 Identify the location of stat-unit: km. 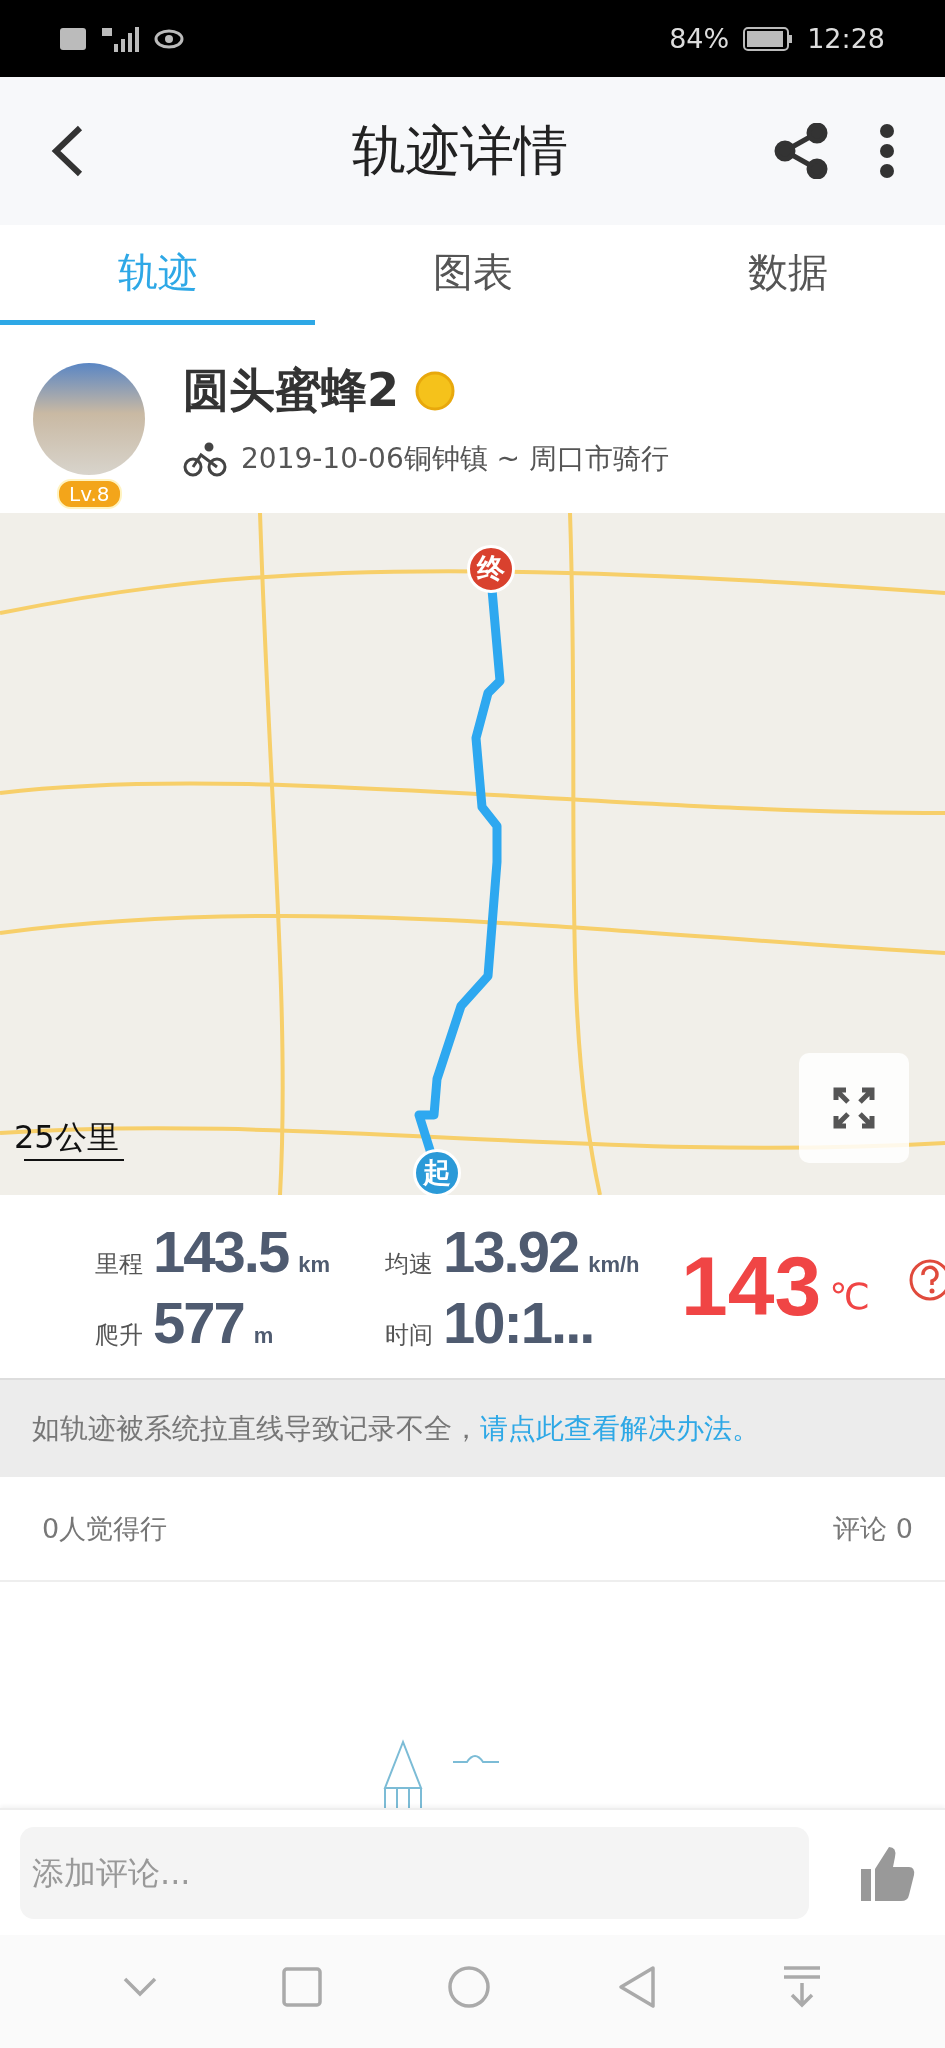
(314, 1264).